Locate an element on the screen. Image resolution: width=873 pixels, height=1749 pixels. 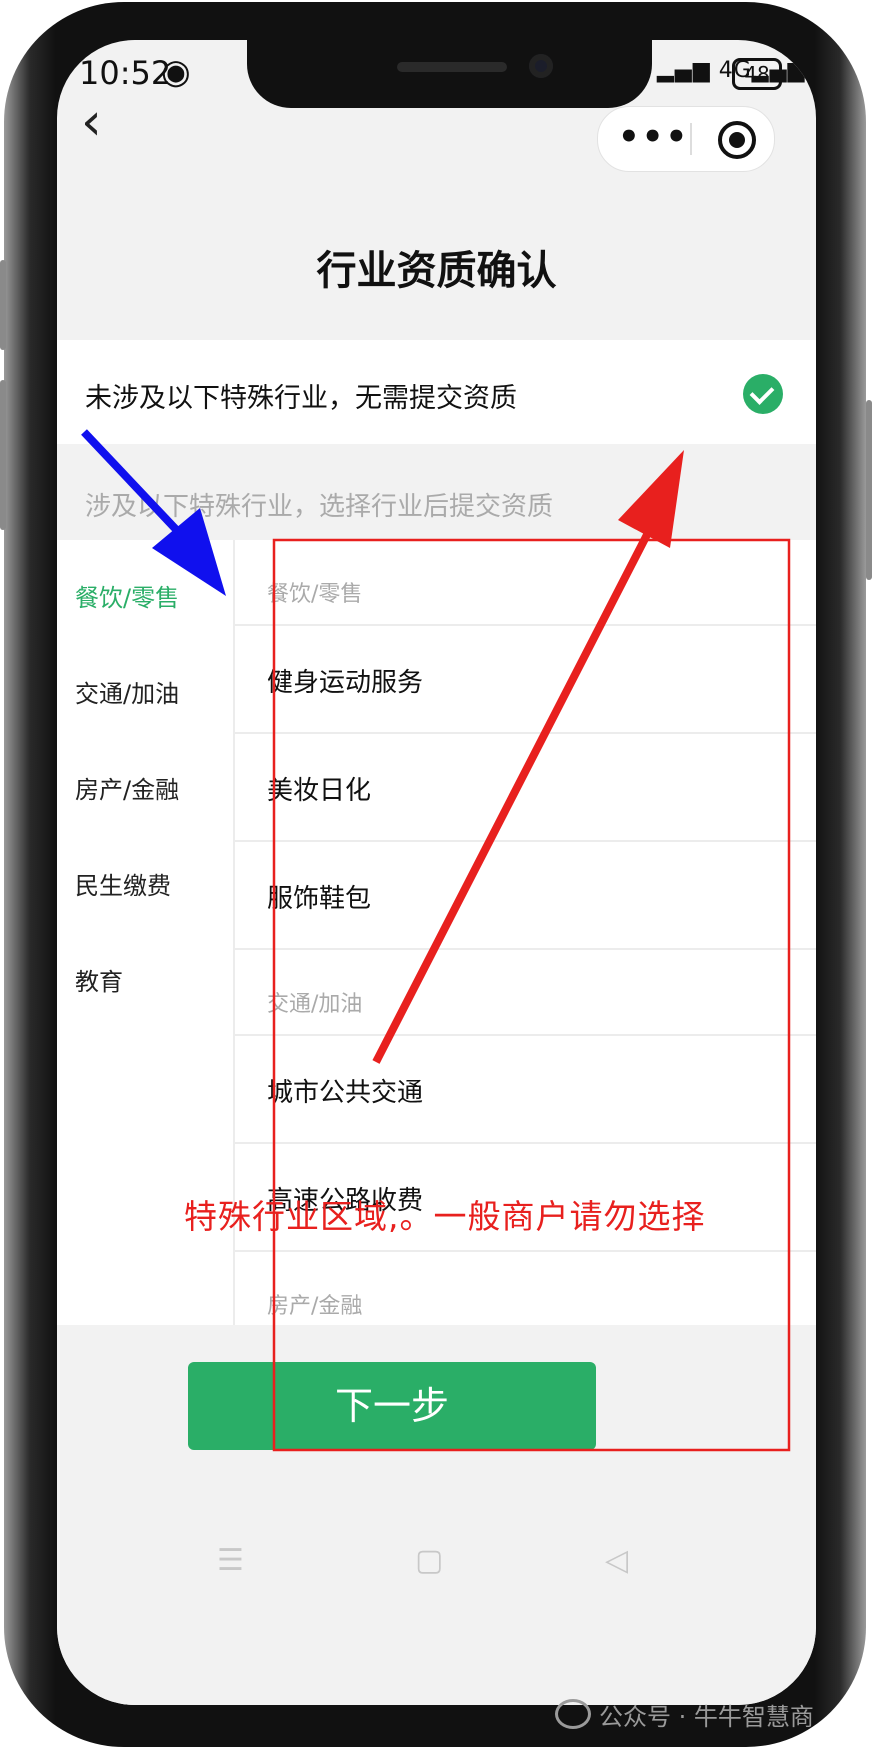
list-item-apparel: 服饰鞋包 is located at coordinates (525, 896).